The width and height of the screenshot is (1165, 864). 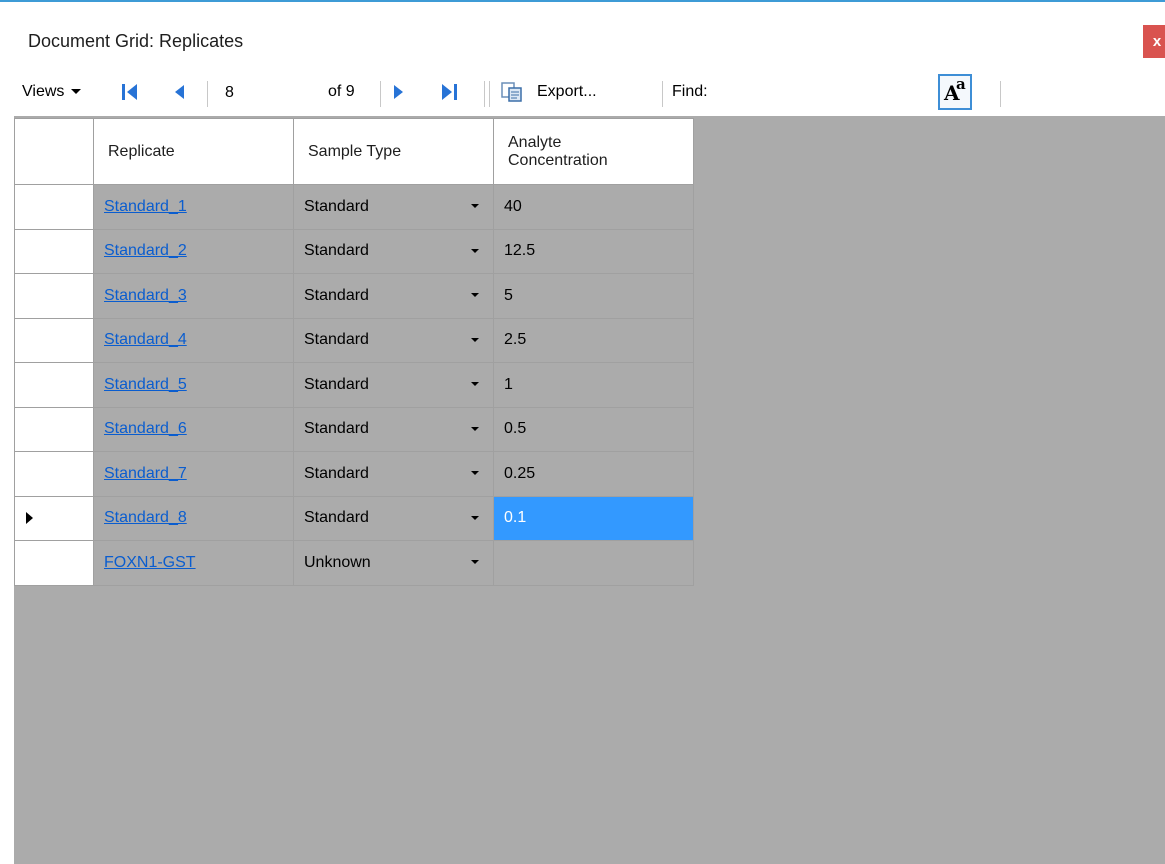 I want to click on table-row: Standard_5 Standard 1, so click(x=354, y=385).